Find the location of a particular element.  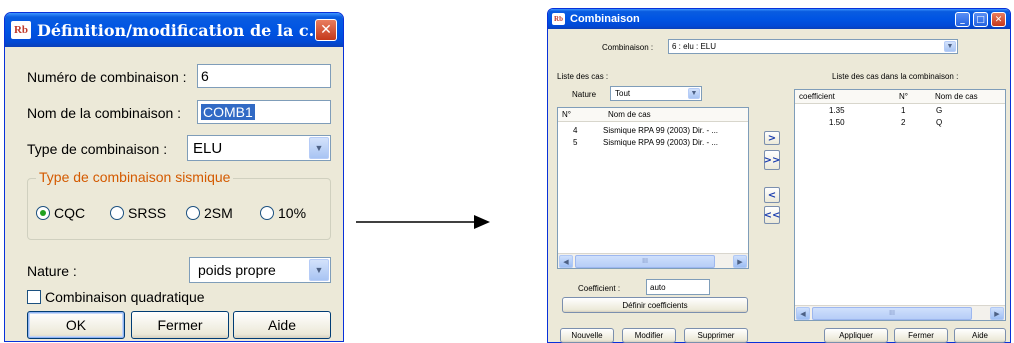

nature-select: poids propre ▼ is located at coordinates (260, 270).